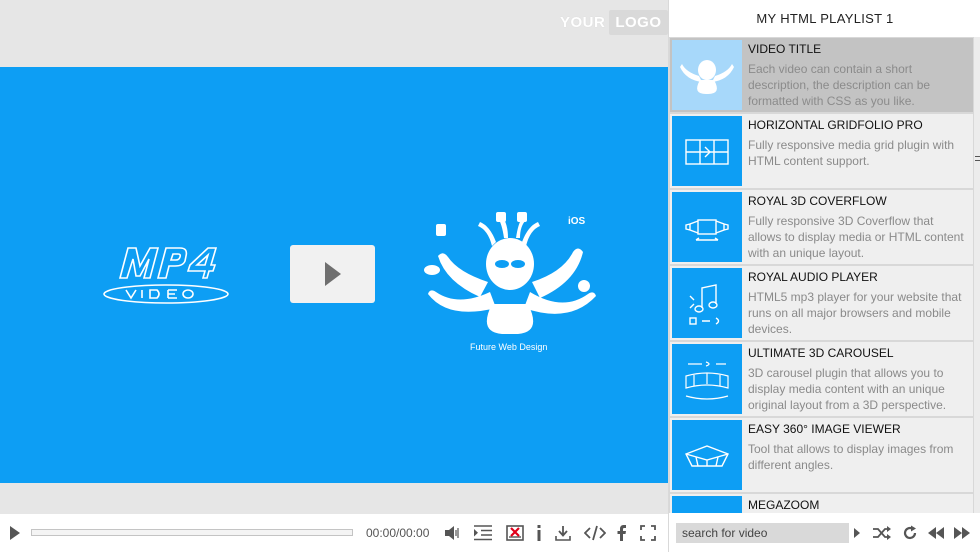  I want to click on big-play-button, so click(332, 274).